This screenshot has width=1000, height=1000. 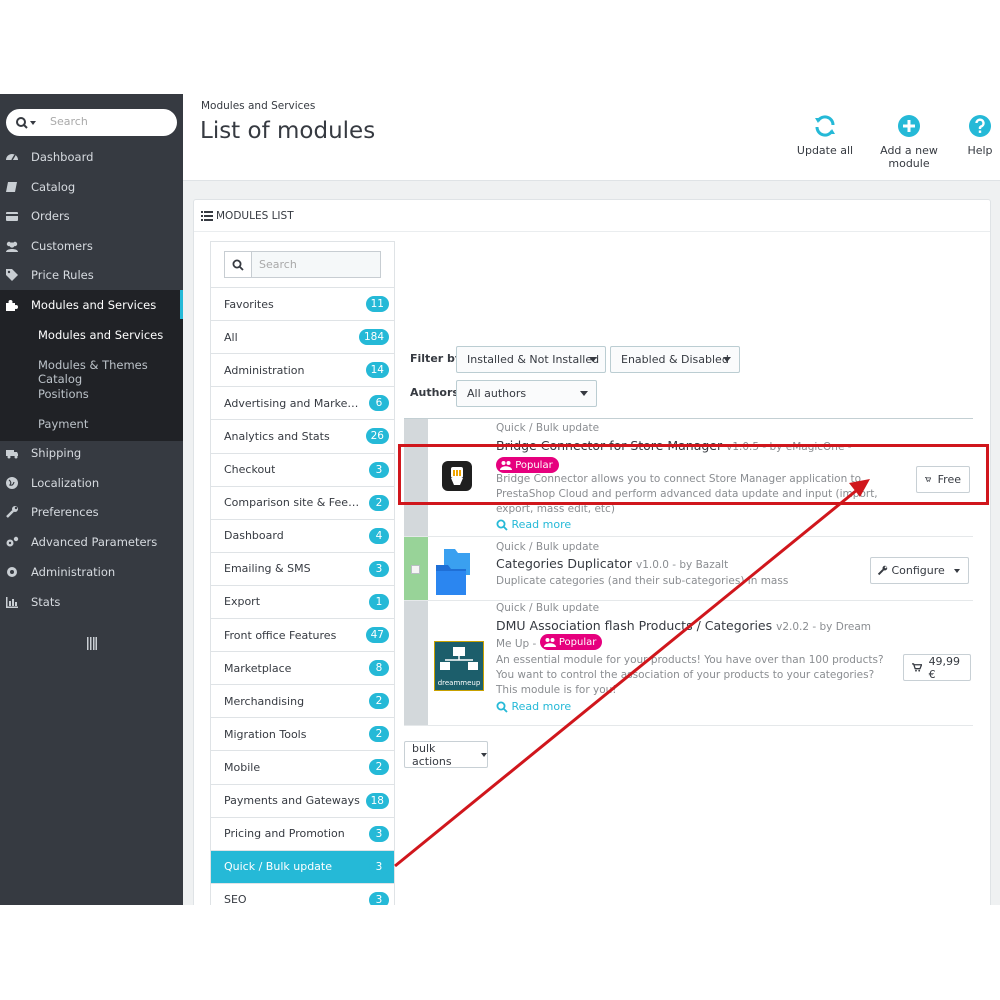 I want to click on category-item: Mobile 2, so click(x=302, y=767).